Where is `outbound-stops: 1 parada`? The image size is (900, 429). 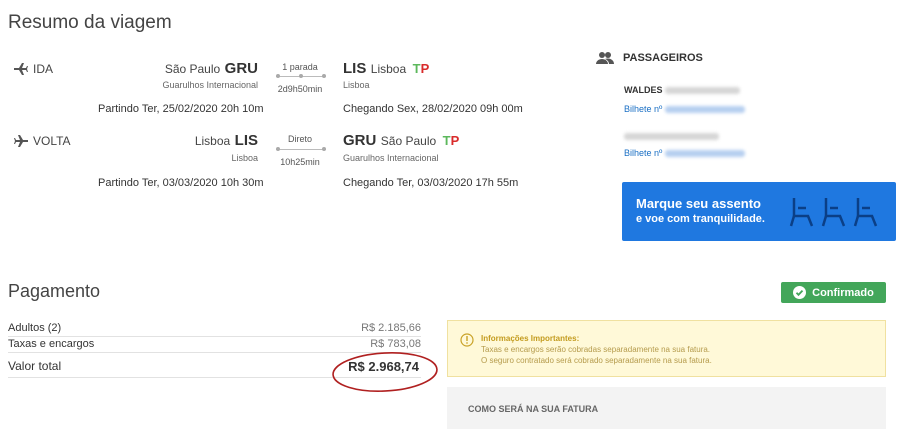 outbound-stops: 1 parada is located at coordinates (300, 67).